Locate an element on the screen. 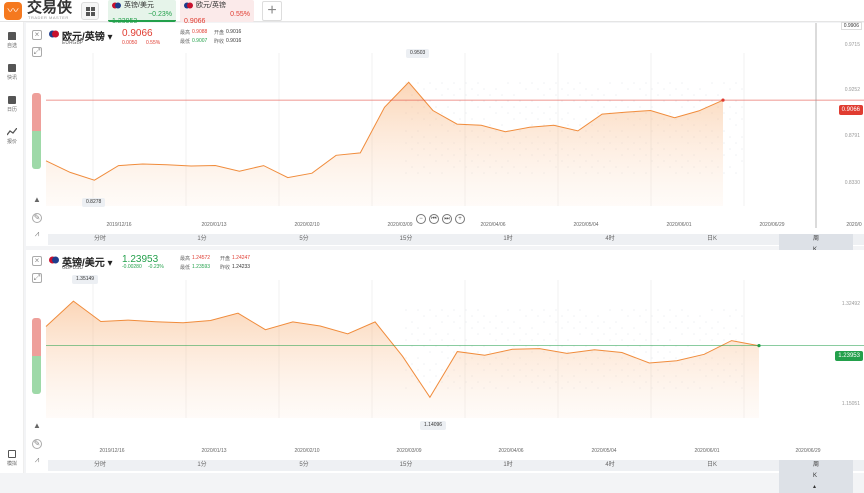  add-tab-button: + is located at coordinates (272, 11).